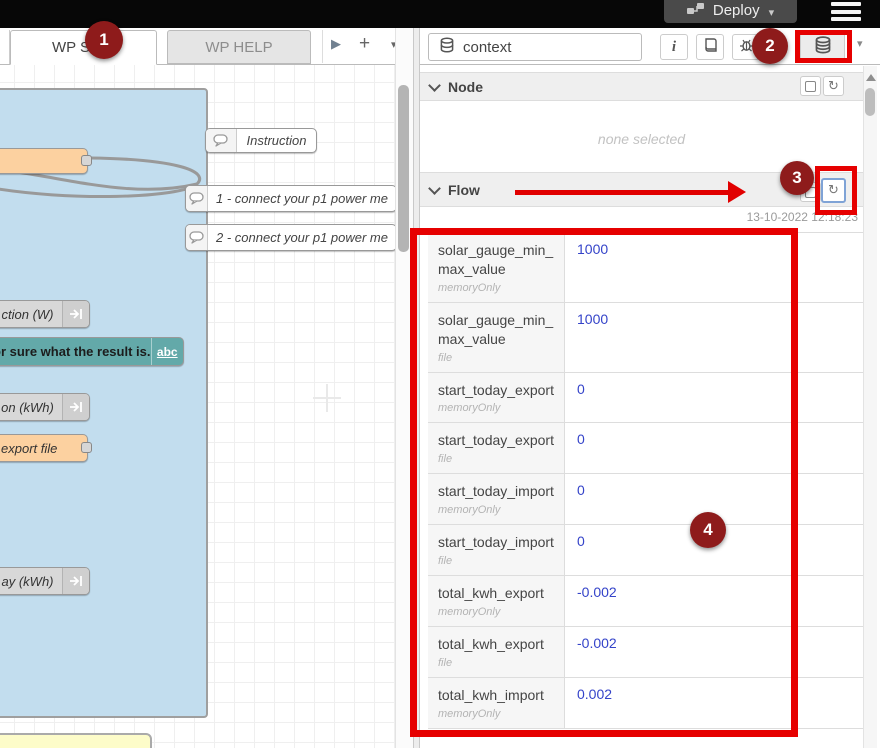 The height and width of the screenshot is (748, 880). Describe the element at coordinates (86, 447) in the screenshot. I see `export-file-output-port` at that location.